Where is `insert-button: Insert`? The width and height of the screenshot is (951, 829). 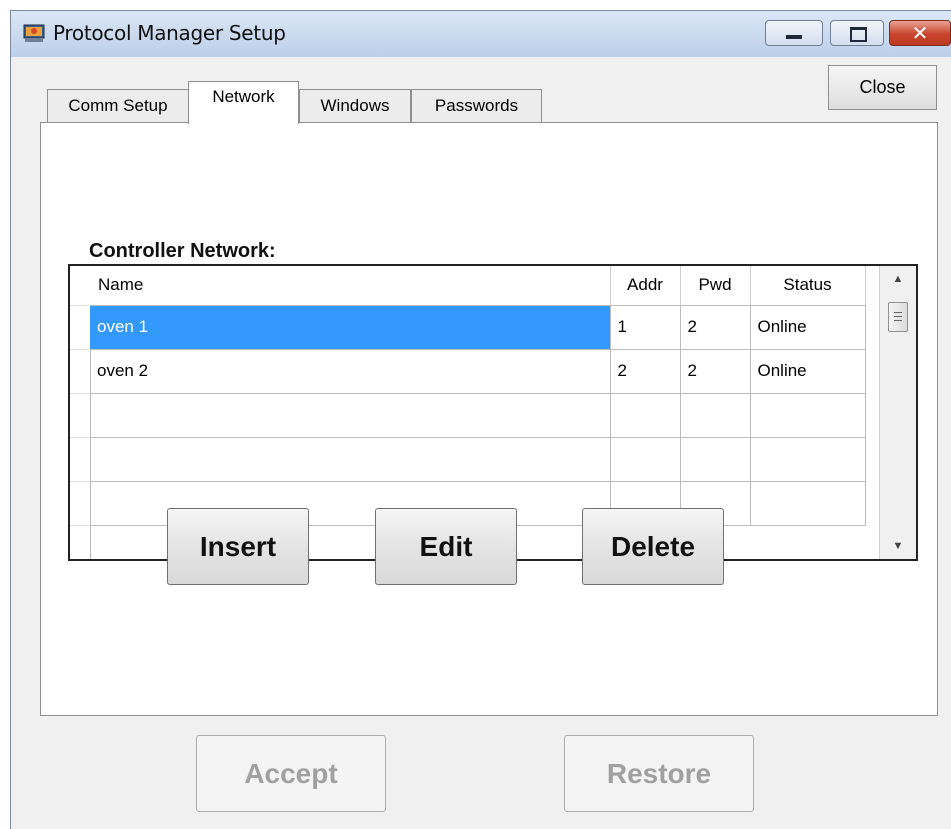 insert-button: Insert is located at coordinates (238, 546).